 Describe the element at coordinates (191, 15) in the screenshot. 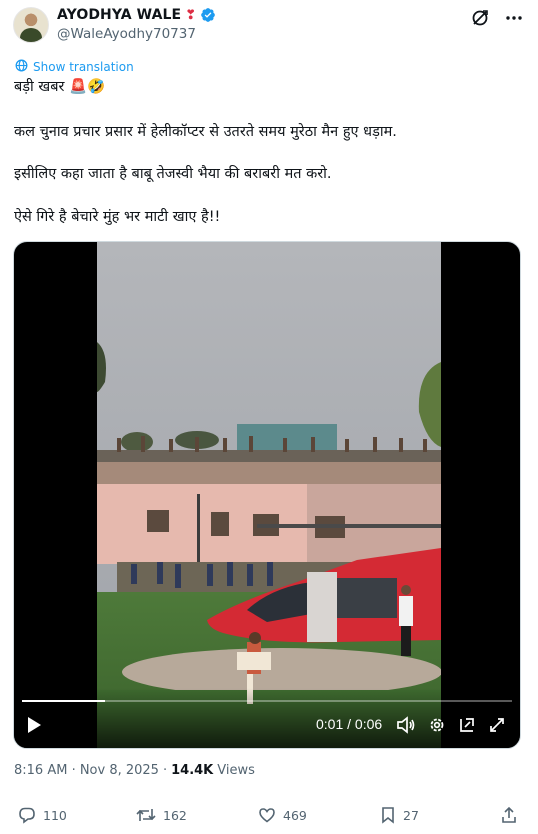

I see `heart-emoji: ❣` at that location.